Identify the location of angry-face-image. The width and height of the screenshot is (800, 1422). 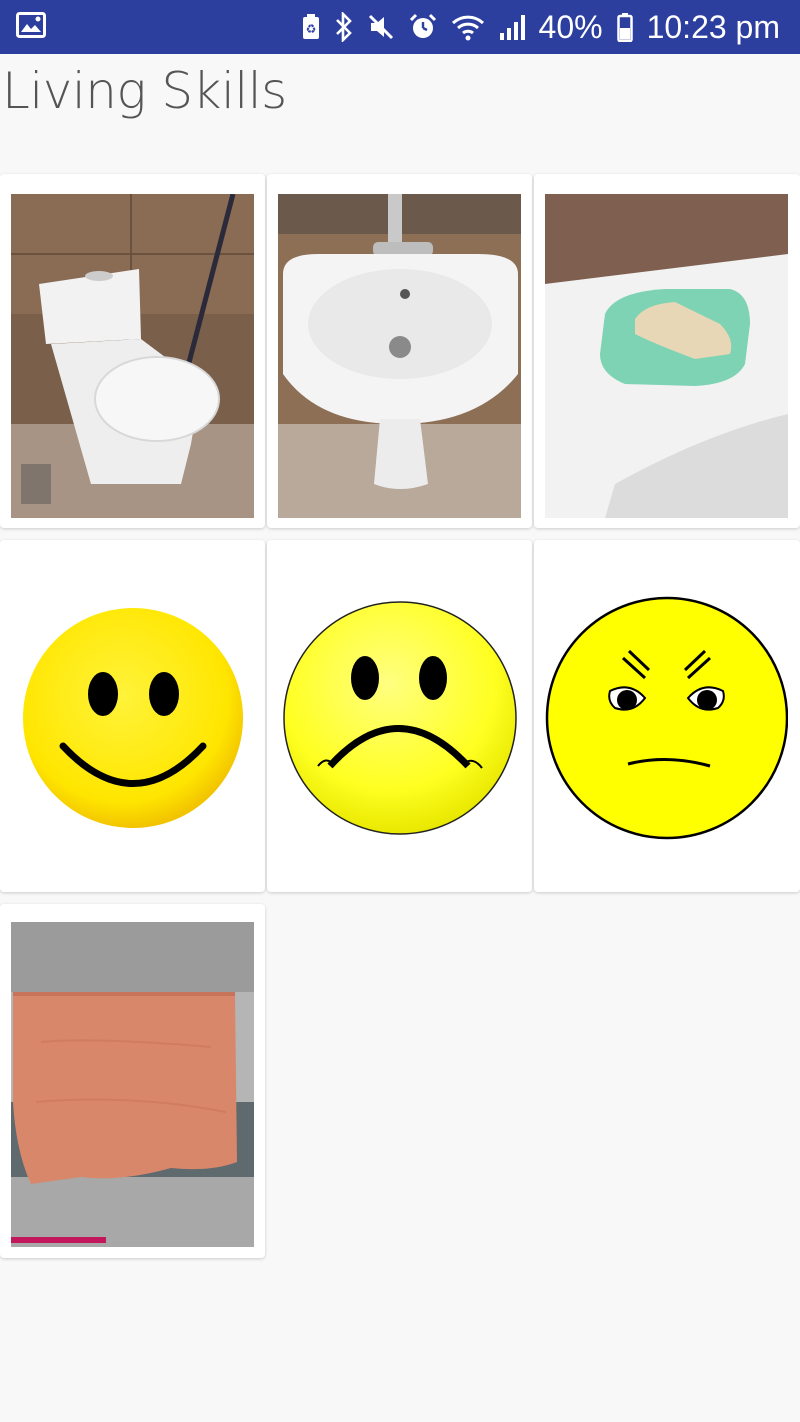
(666, 718).